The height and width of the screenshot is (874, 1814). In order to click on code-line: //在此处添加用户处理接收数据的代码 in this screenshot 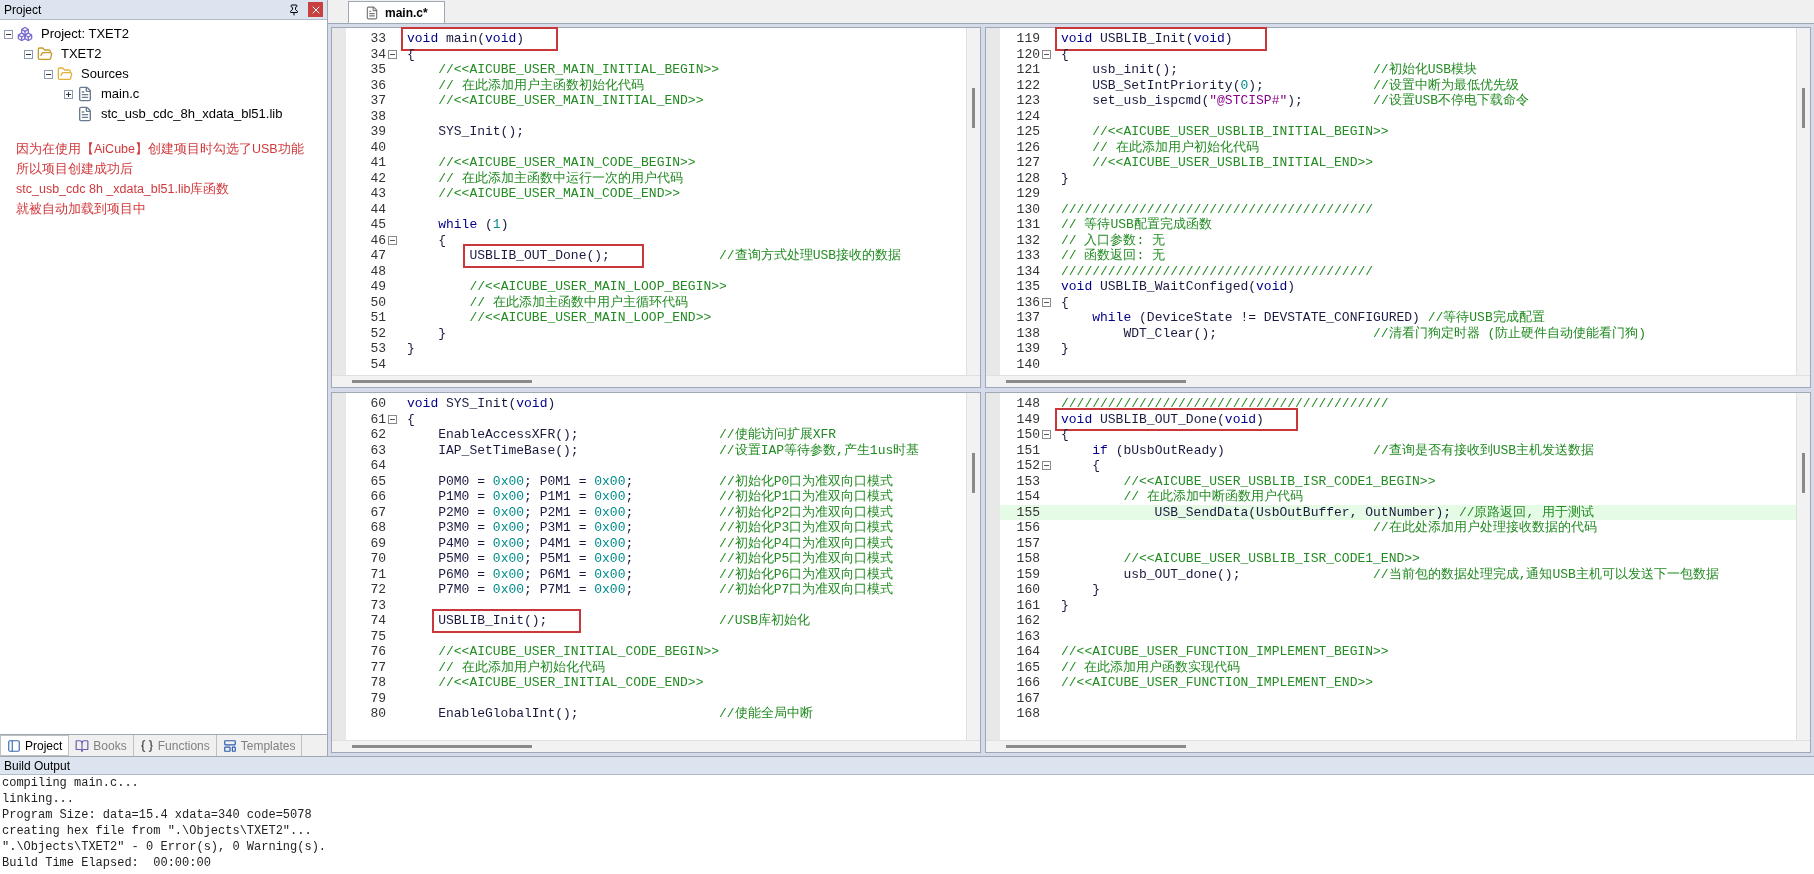, I will do `click(1484, 527)`.